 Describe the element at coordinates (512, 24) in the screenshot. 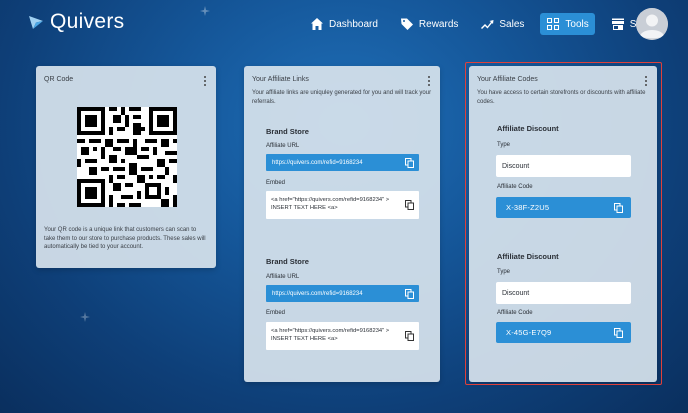

I see `nav-label: Sales` at that location.